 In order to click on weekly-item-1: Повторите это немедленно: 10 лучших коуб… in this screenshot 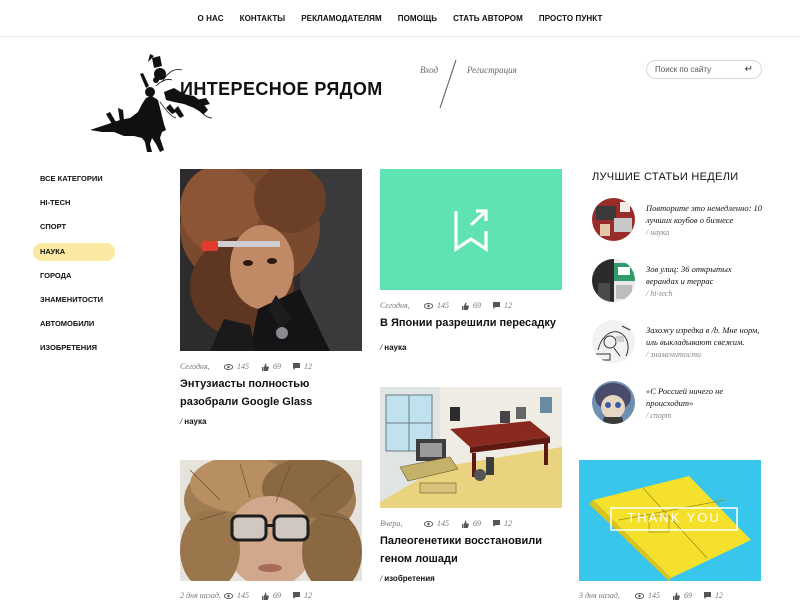, I will do `click(679, 222)`.